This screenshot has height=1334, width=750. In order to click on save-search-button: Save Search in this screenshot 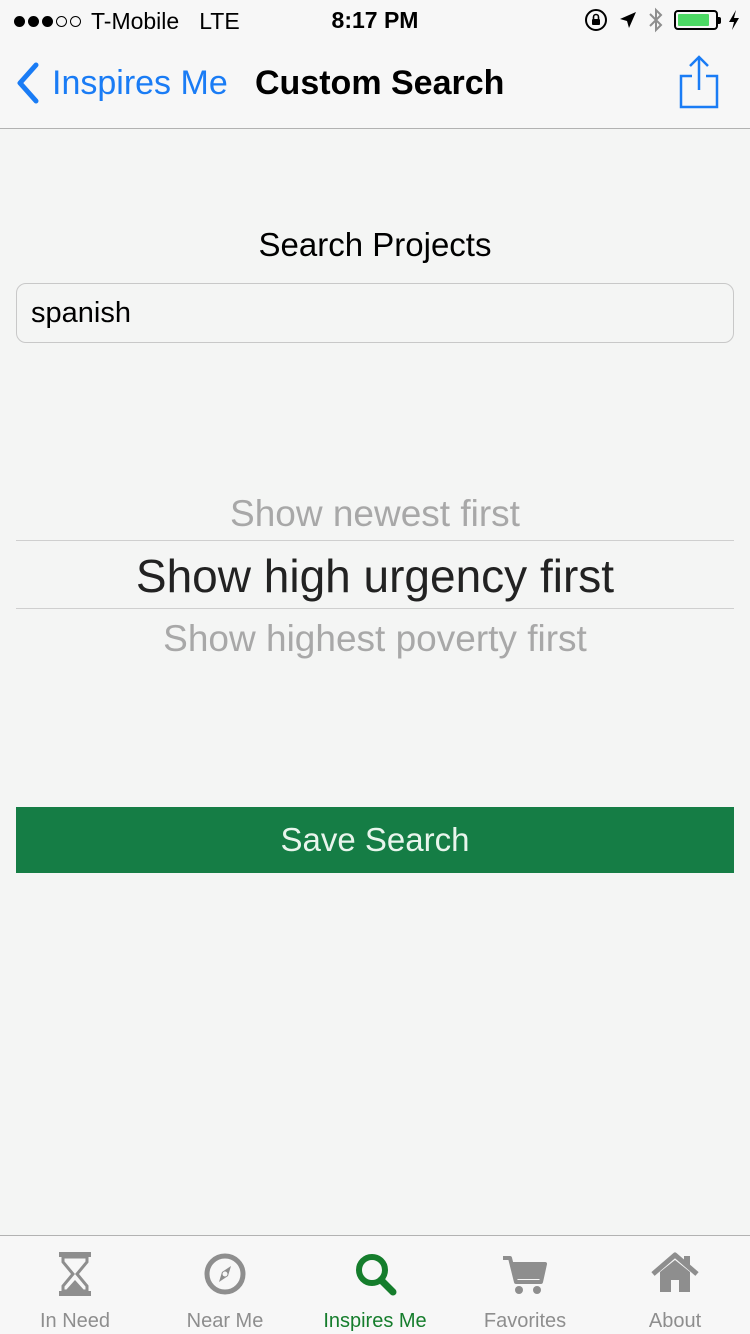, I will do `click(375, 840)`.